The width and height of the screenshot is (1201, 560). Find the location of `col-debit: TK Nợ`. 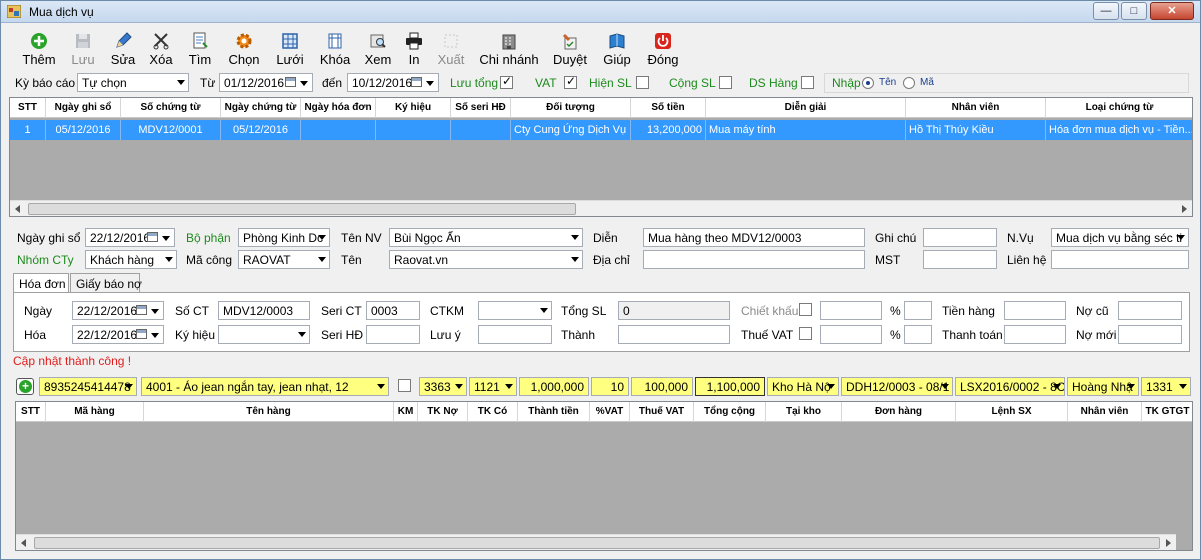

col-debit: TK Nợ is located at coordinates (443, 412).